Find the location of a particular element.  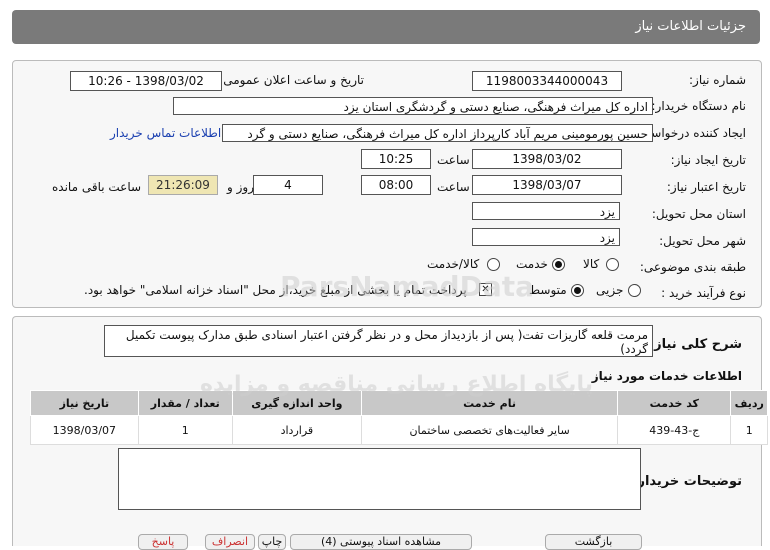

need-number-field: 1198003344000043 is located at coordinates (547, 81).